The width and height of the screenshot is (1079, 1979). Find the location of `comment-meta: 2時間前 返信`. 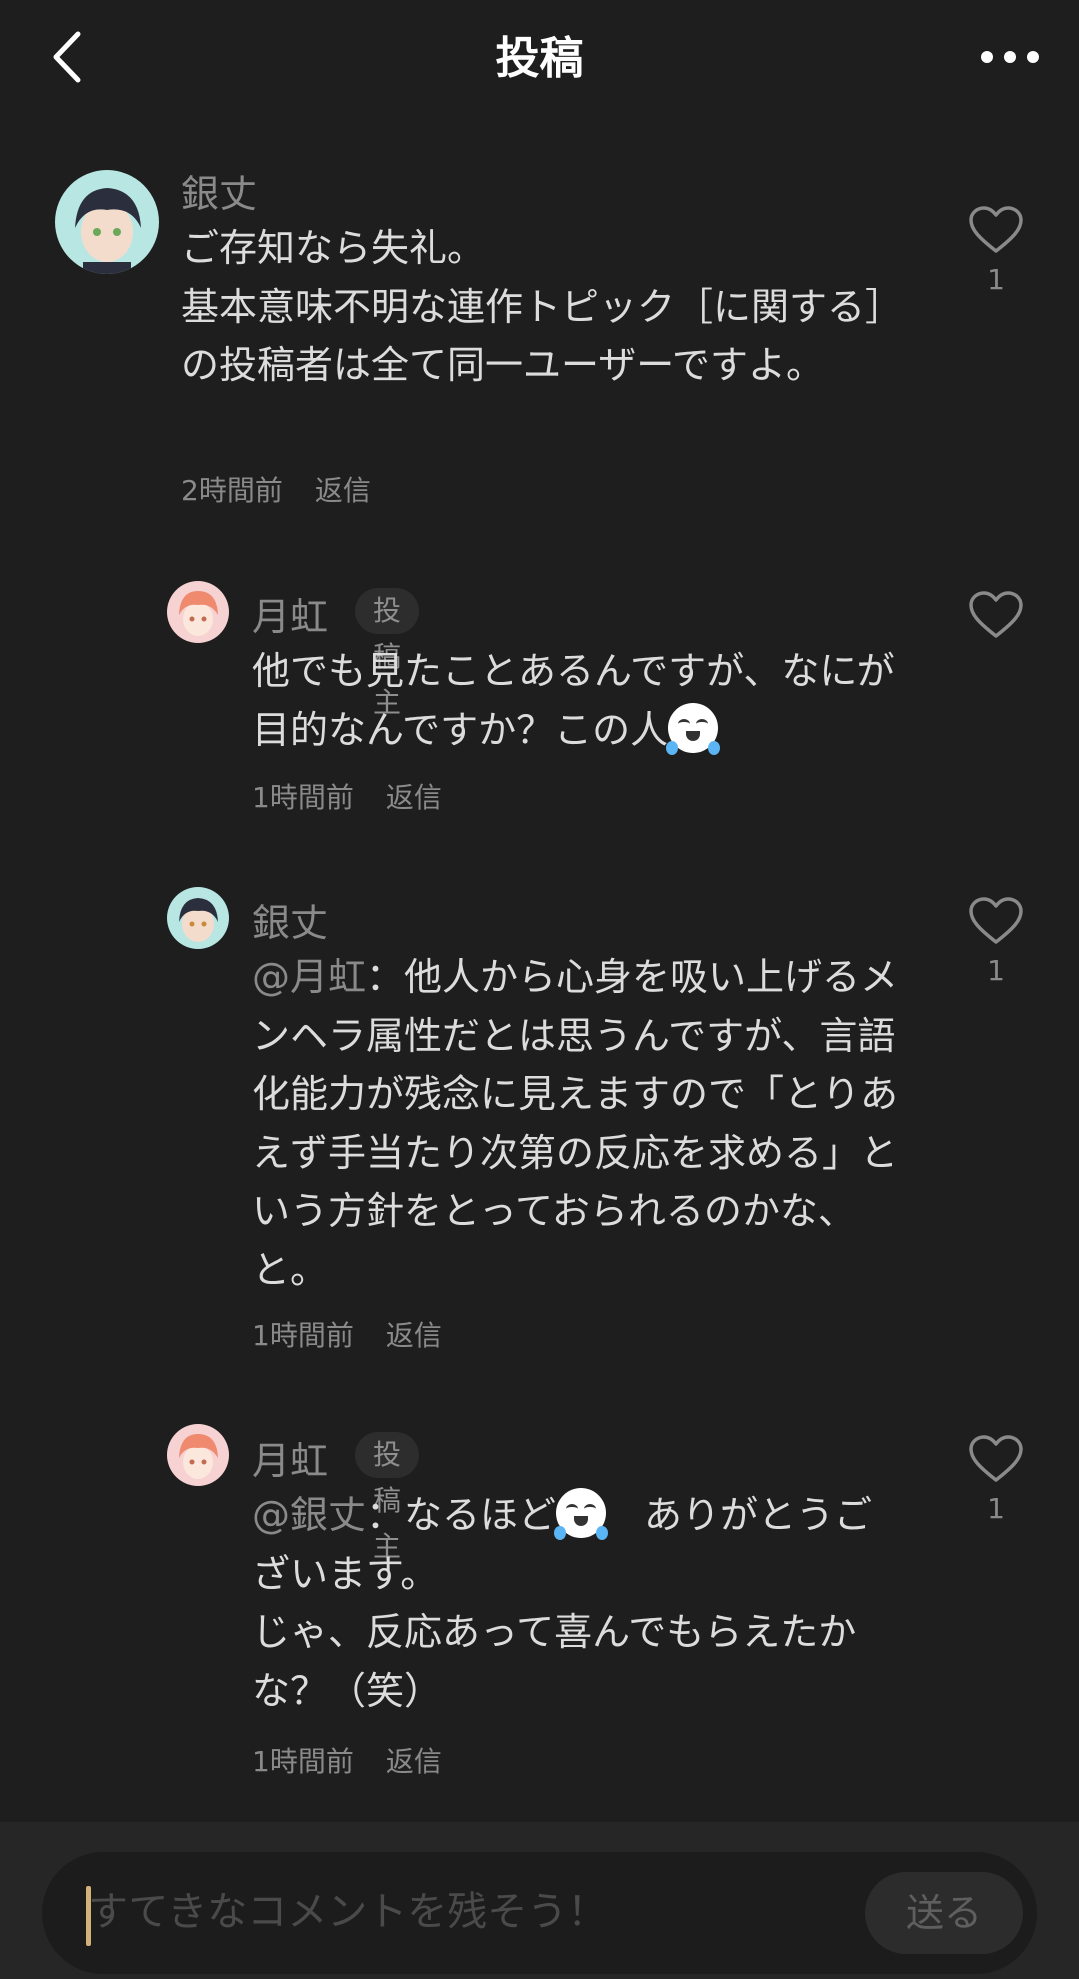

comment-meta: 2時間前 返信 is located at coordinates (276, 489).